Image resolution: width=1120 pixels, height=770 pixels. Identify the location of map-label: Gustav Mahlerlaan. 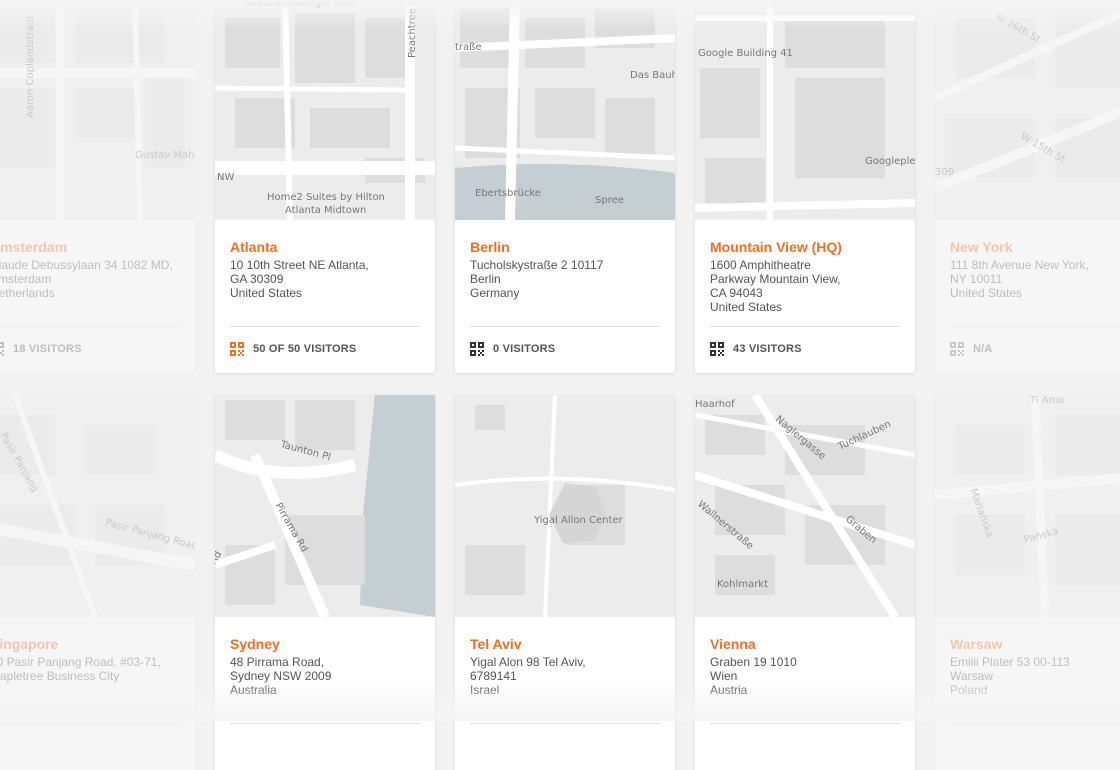
(165, 155).